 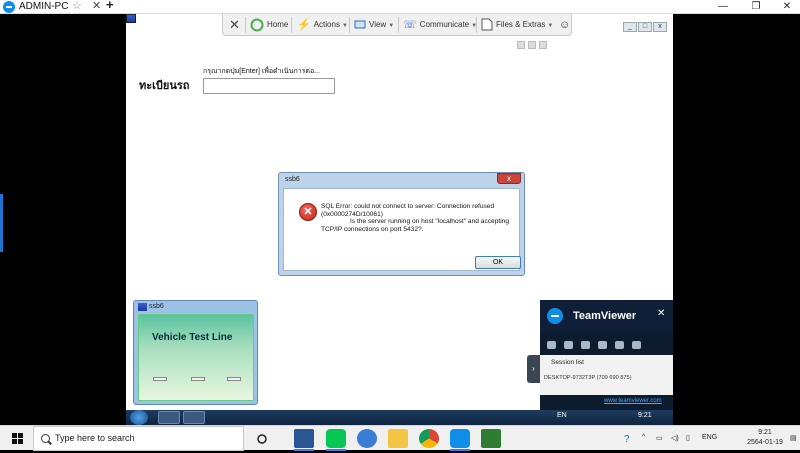 What do you see at coordinates (765, 432) in the screenshot?
I see `clock-time: 9:21` at bounding box center [765, 432].